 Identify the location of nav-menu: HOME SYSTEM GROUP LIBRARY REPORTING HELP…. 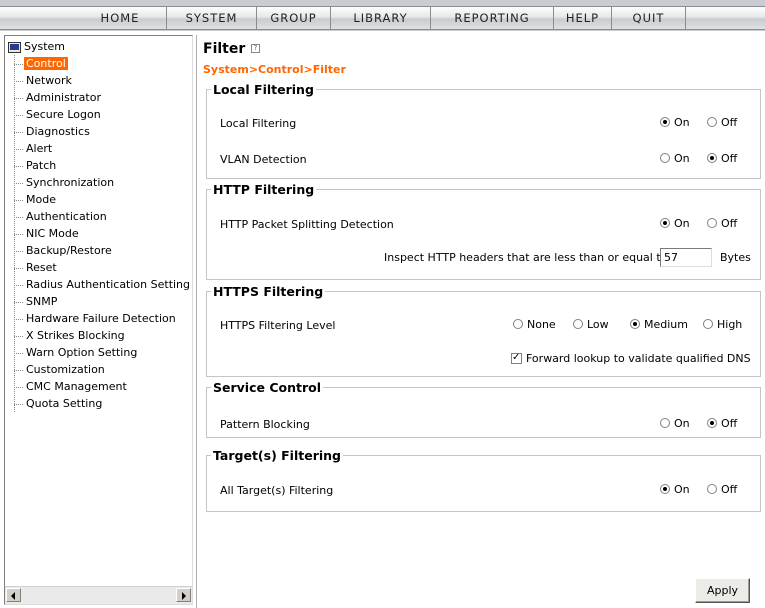
(382, 18).